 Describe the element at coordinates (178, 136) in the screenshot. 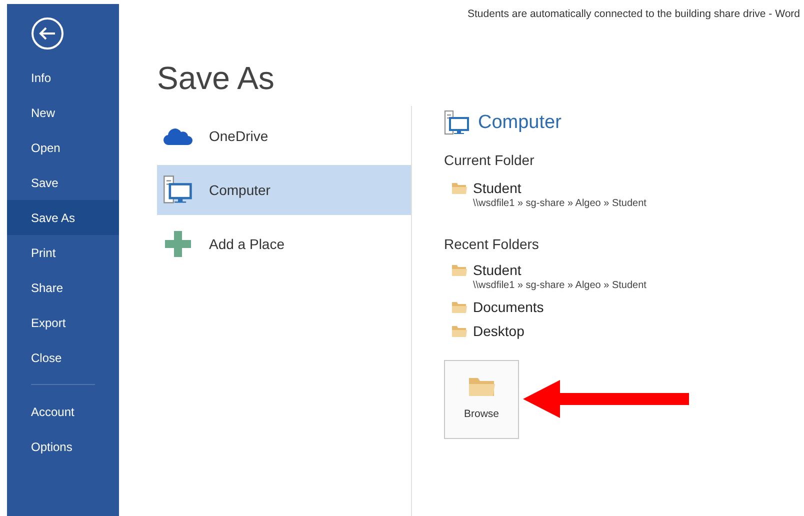

I see `cloud-icon` at that location.